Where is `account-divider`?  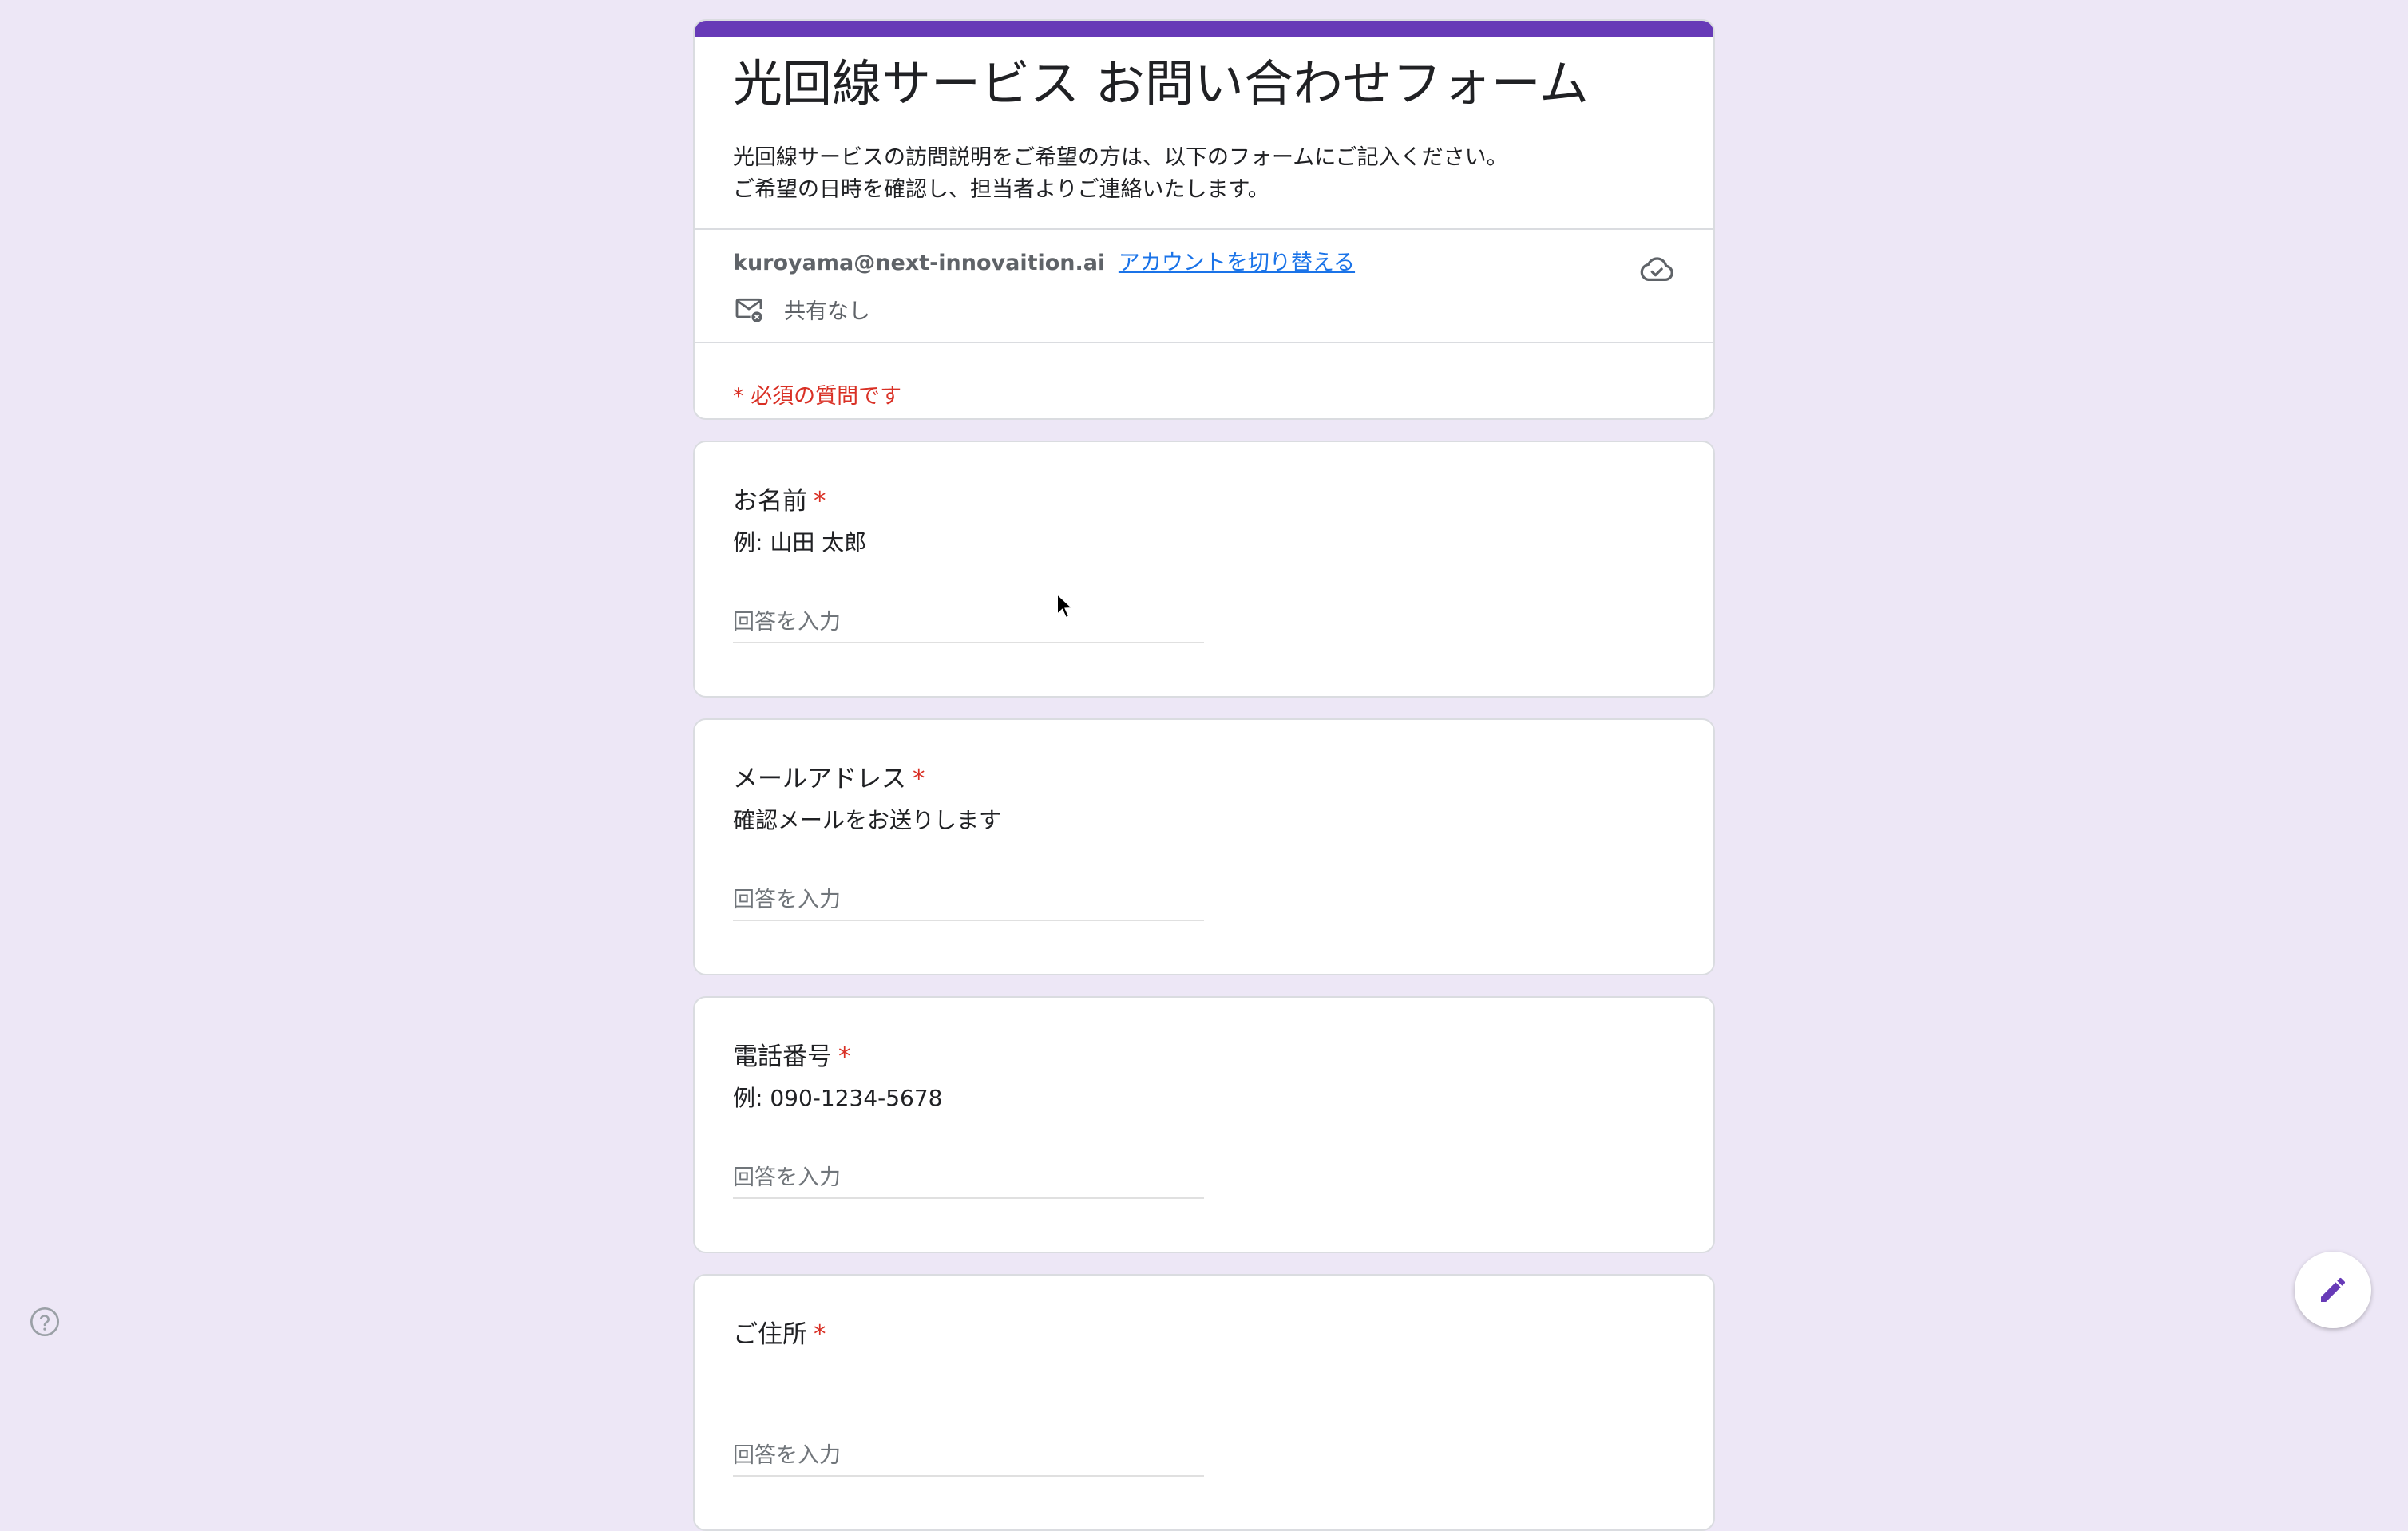 account-divider is located at coordinates (1204, 342).